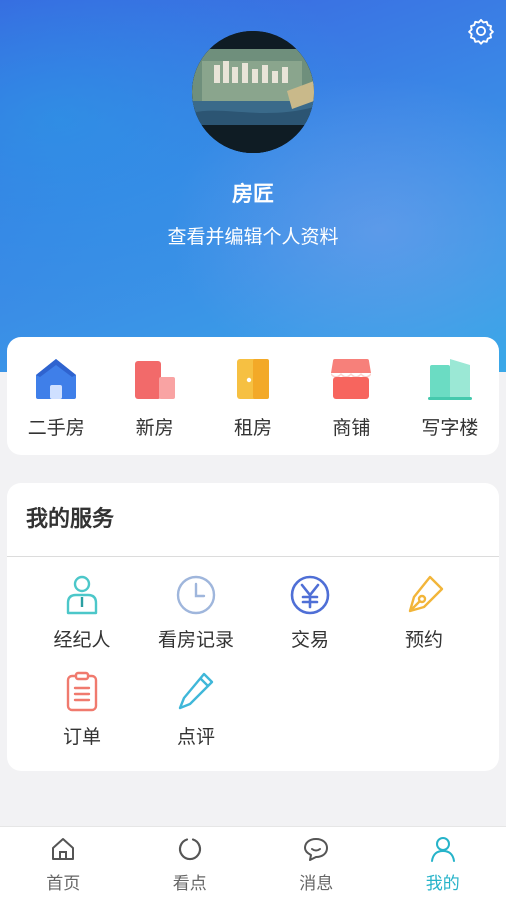 The height and width of the screenshot is (900, 506). What do you see at coordinates (154, 428) in the screenshot?
I see `category-label: 新房` at bounding box center [154, 428].